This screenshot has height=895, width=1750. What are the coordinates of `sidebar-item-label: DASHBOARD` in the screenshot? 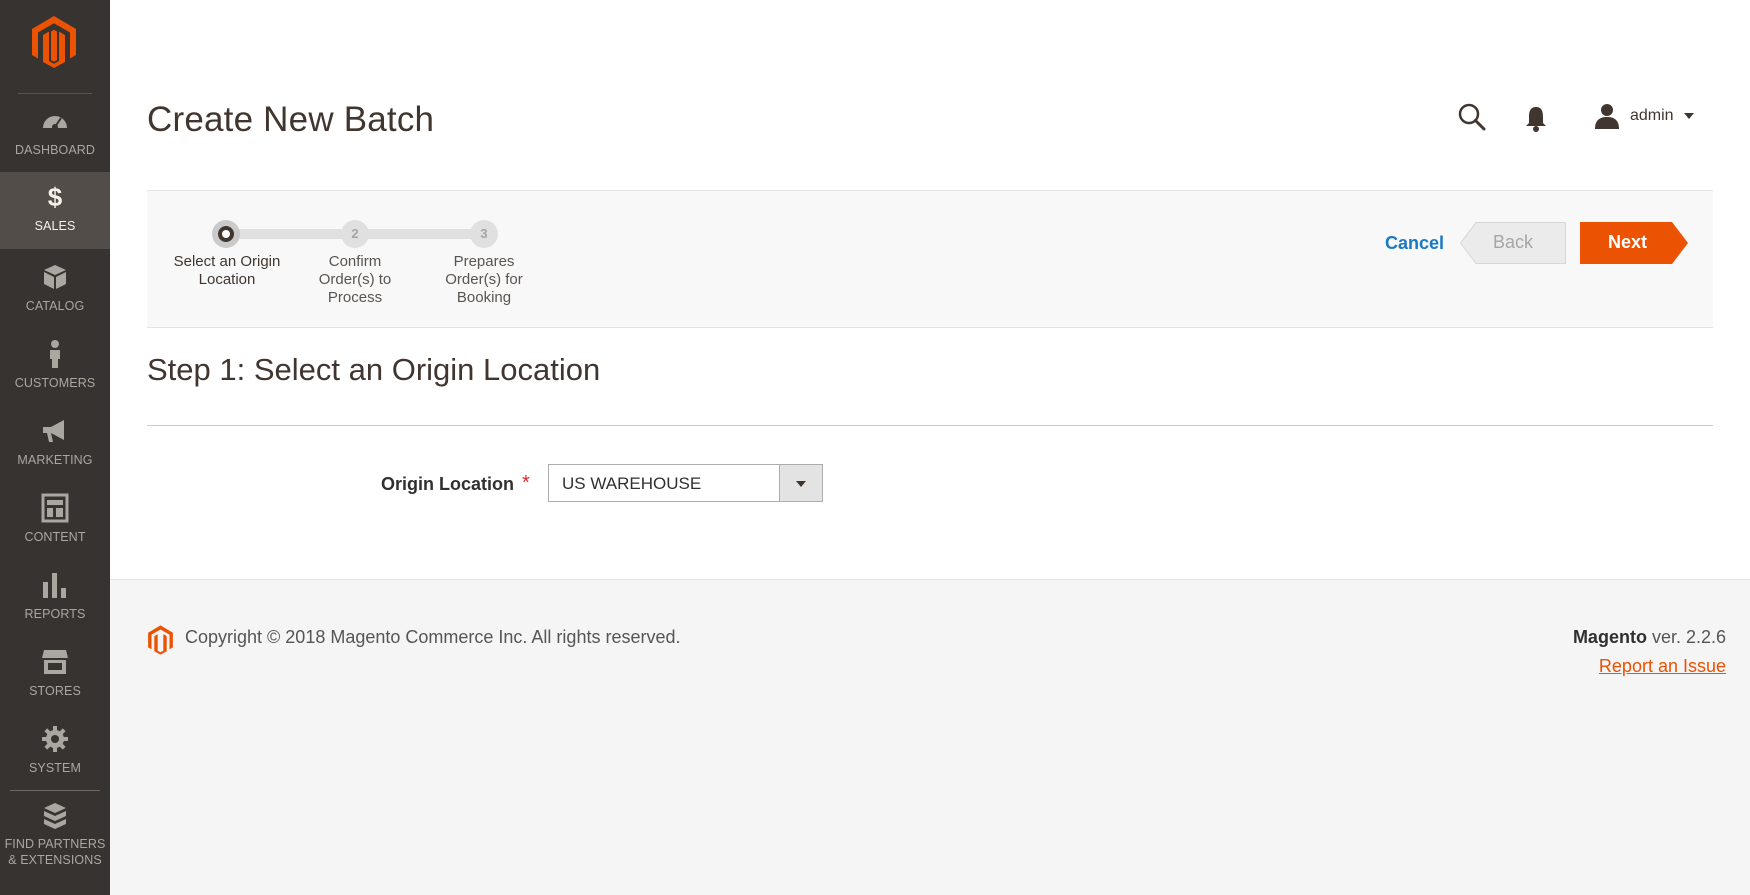 It's located at (55, 150).